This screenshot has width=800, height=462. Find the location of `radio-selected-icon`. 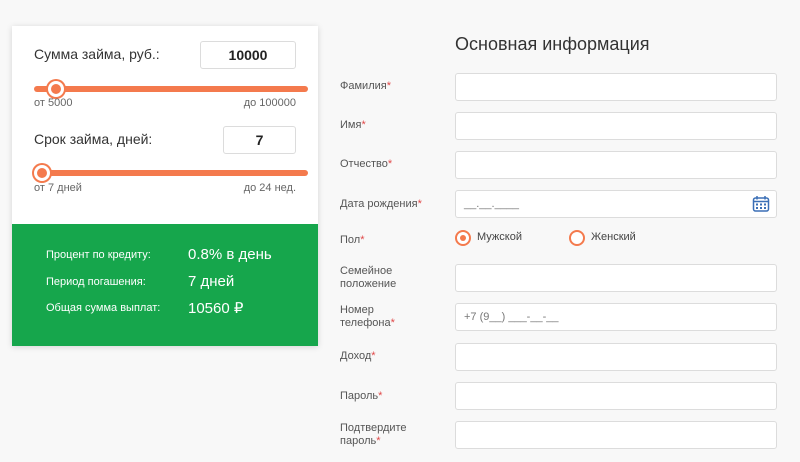

radio-selected-icon is located at coordinates (463, 238).